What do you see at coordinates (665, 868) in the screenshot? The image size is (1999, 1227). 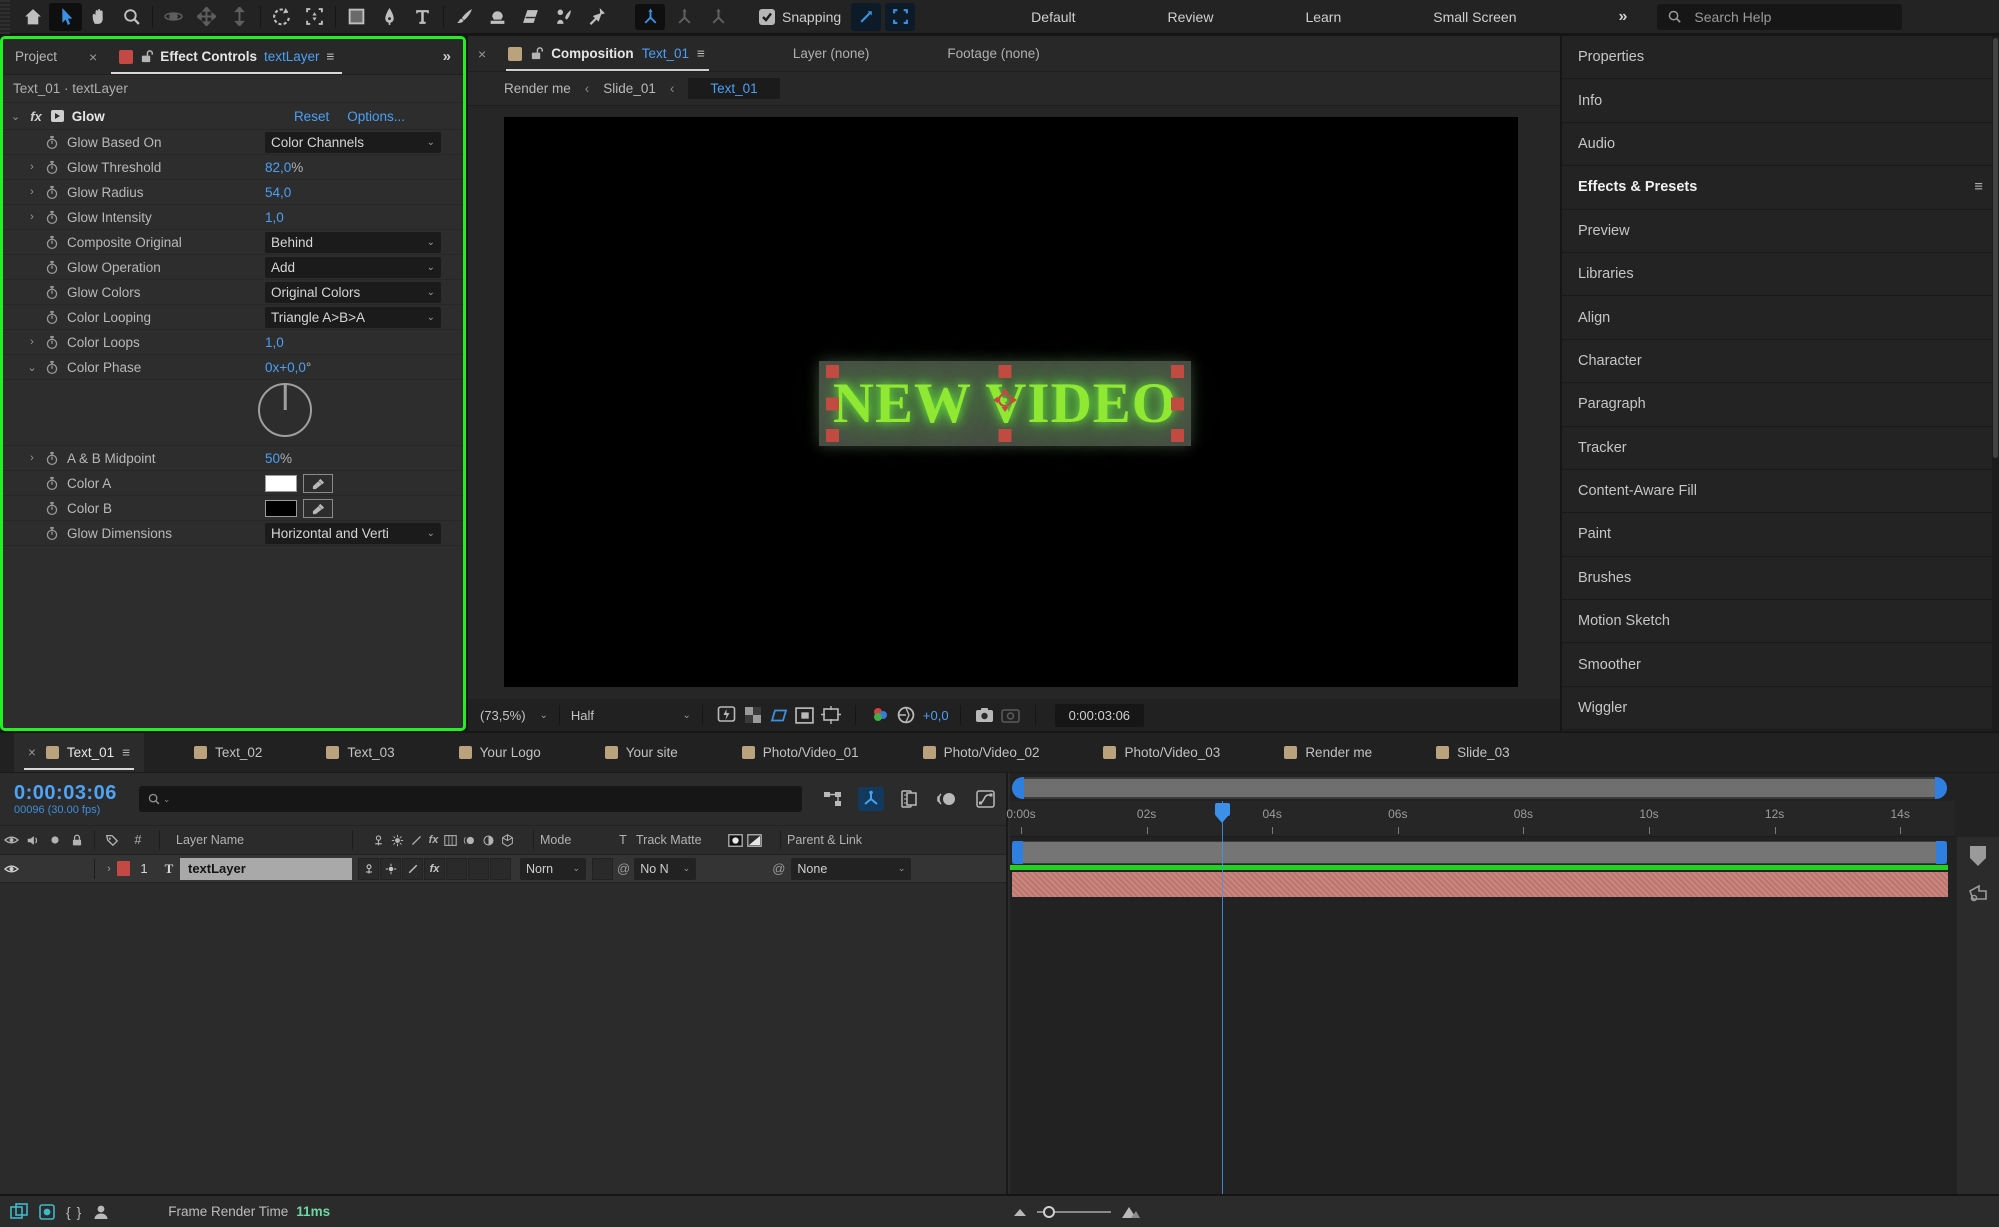 I see `track-matte-dropdown: No N ⌄` at bounding box center [665, 868].